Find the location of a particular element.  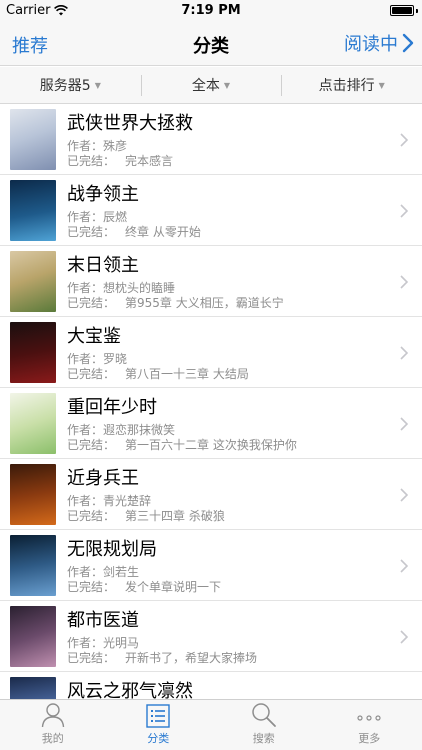

filter-bar: 服务器5 ▼ 全本 ▼ 点击排行 ▼ is located at coordinates (211, 85).